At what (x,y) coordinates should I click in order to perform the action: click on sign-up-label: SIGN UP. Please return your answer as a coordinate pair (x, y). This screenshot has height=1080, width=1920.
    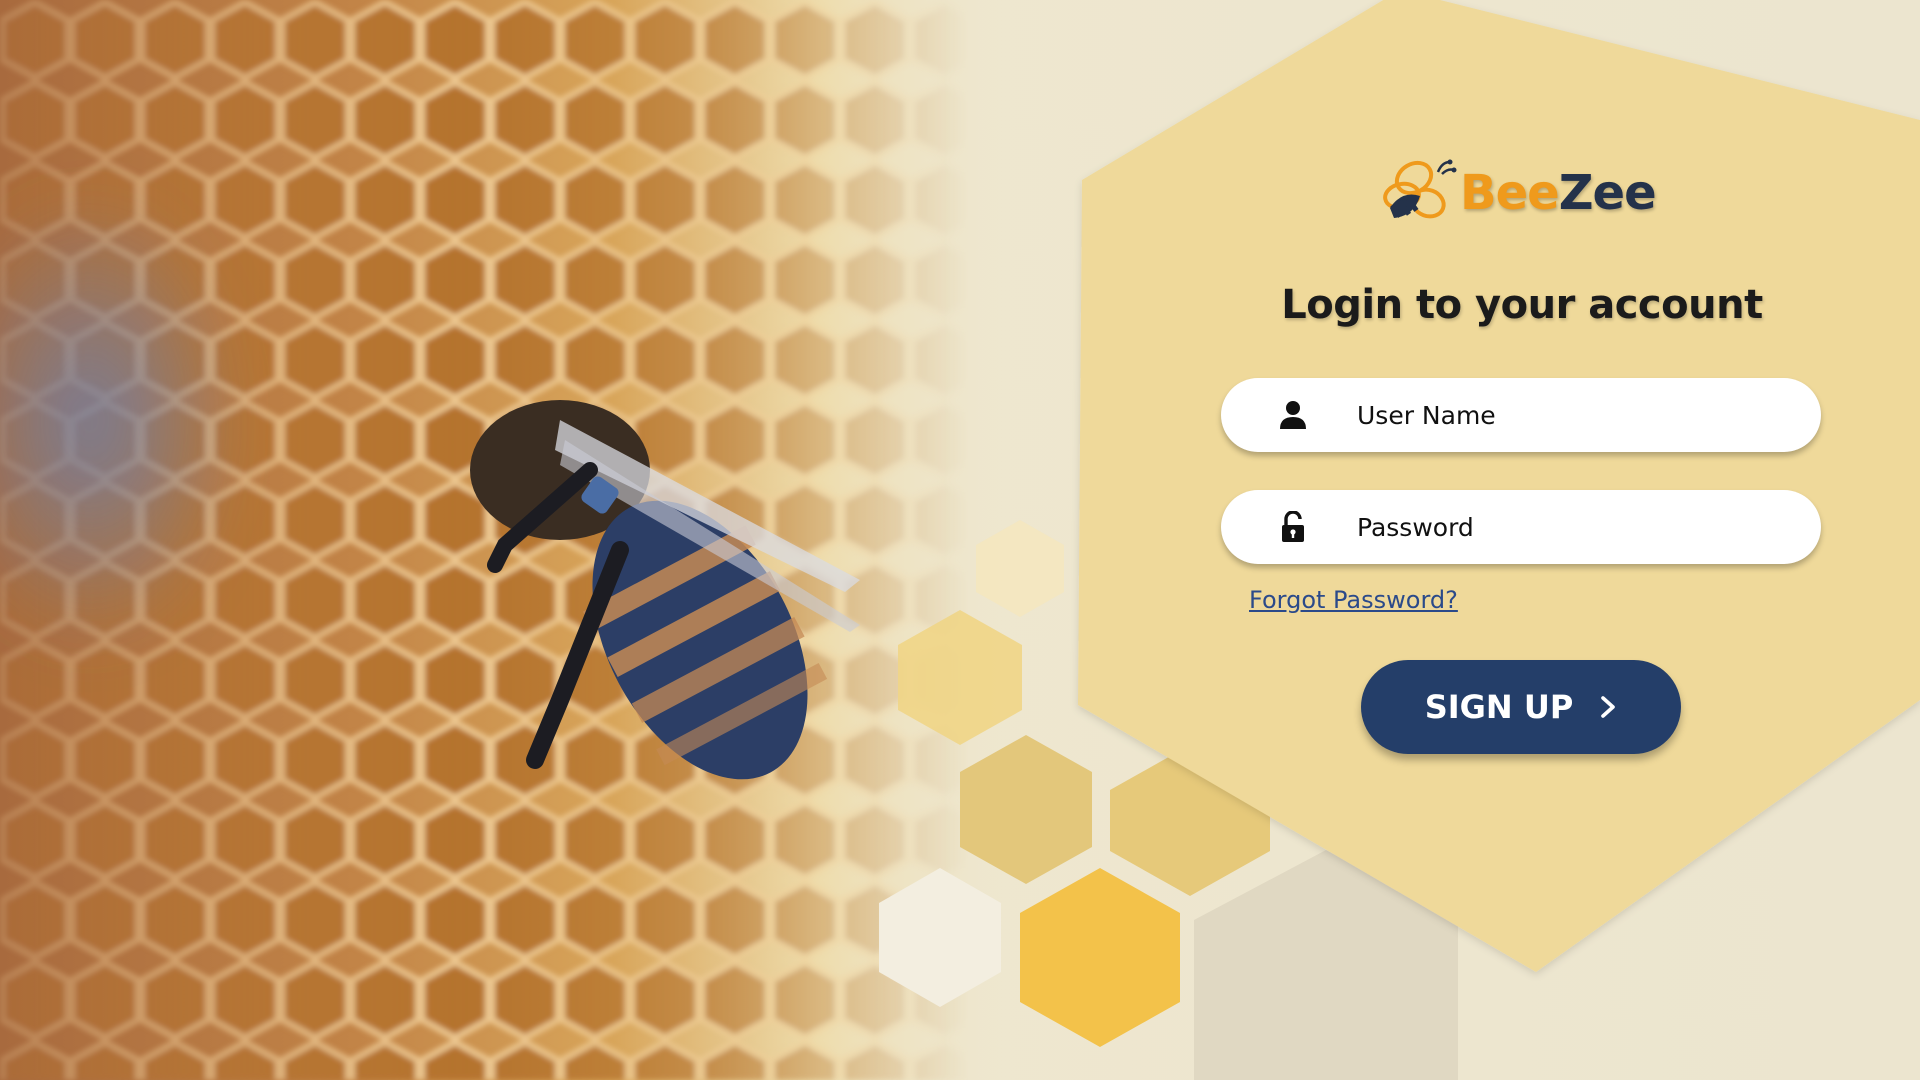
    Looking at the image, I should click on (1499, 707).